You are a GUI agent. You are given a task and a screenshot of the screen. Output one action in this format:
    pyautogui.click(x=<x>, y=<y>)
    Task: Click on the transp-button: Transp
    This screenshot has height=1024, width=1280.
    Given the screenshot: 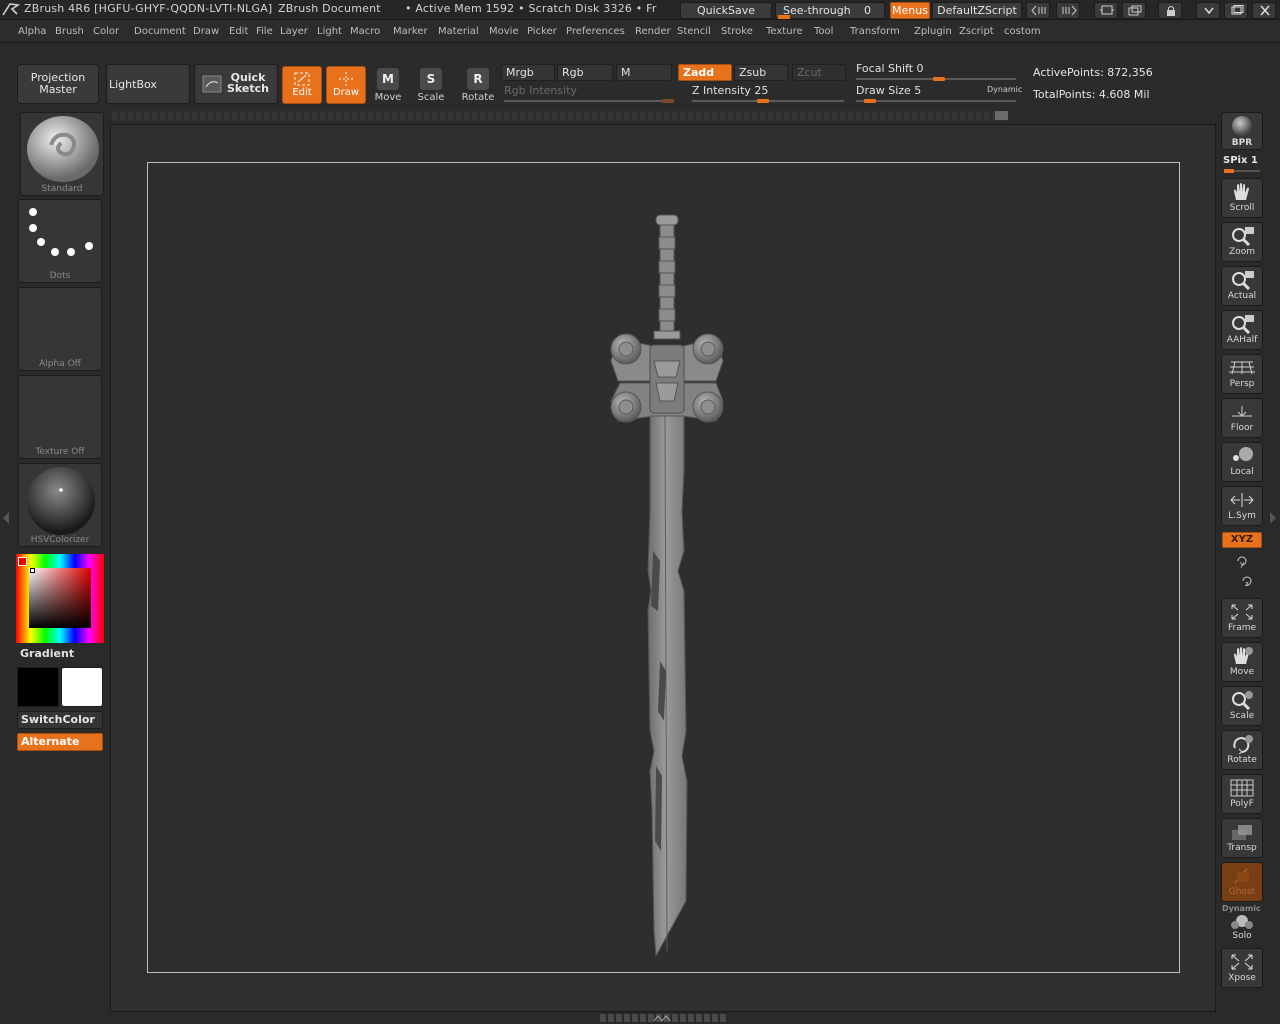 What is the action you would take?
    pyautogui.click(x=1242, y=838)
    